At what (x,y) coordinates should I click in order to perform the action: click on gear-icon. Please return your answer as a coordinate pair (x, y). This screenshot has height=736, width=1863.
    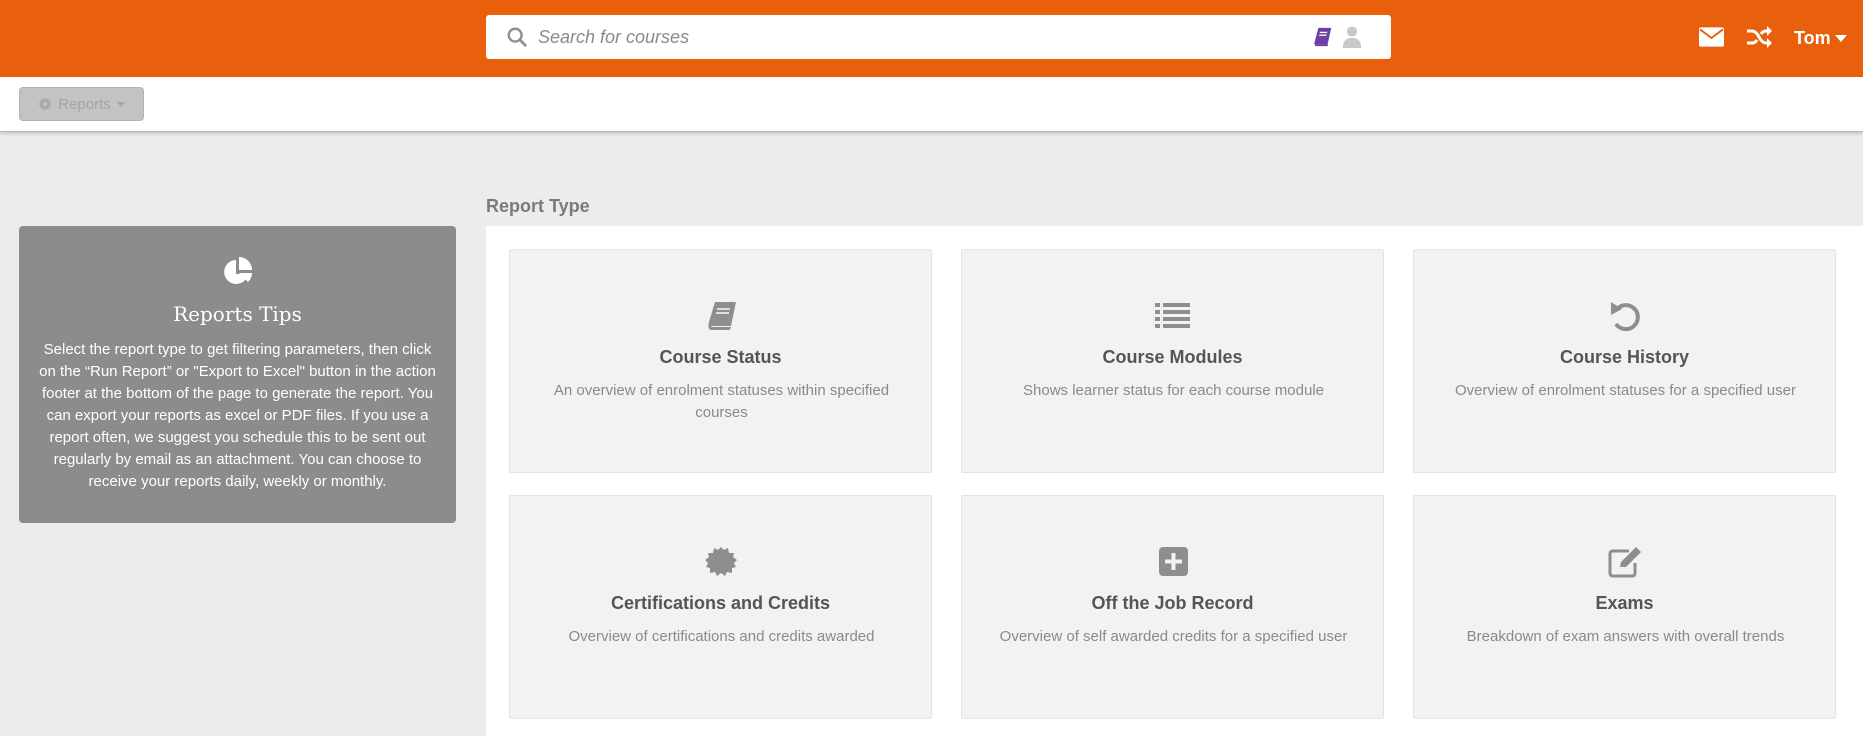
    Looking at the image, I should click on (45, 104).